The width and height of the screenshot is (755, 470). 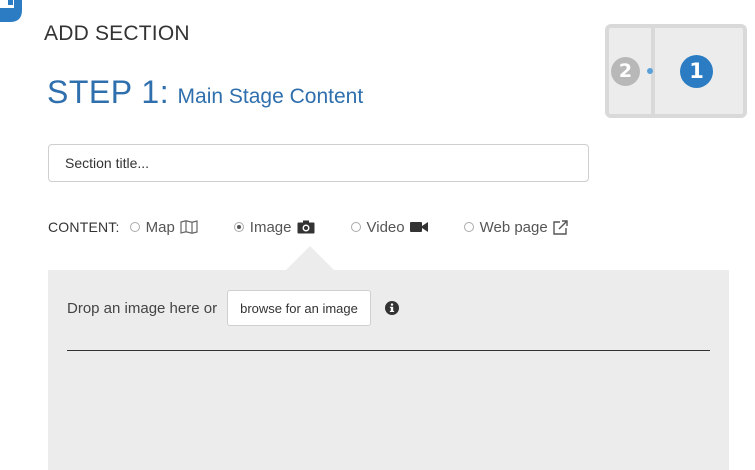 I want to click on content-option-map: Map, so click(x=163, y=227).